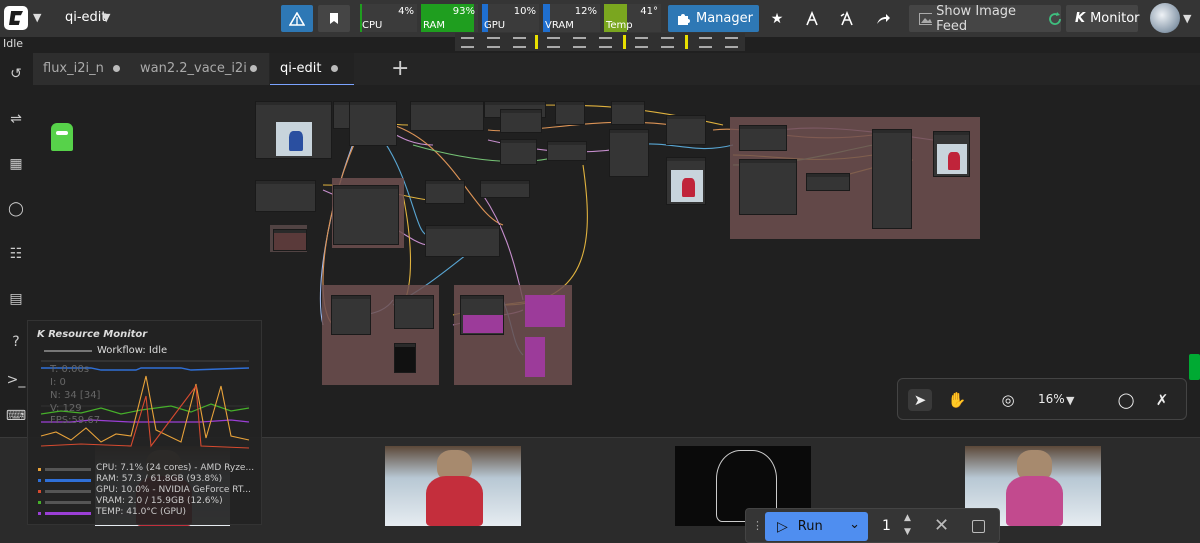 The height and width of the screenshot is (543, 1200). I want to click on favorite-button: ★, so click(777, 18).